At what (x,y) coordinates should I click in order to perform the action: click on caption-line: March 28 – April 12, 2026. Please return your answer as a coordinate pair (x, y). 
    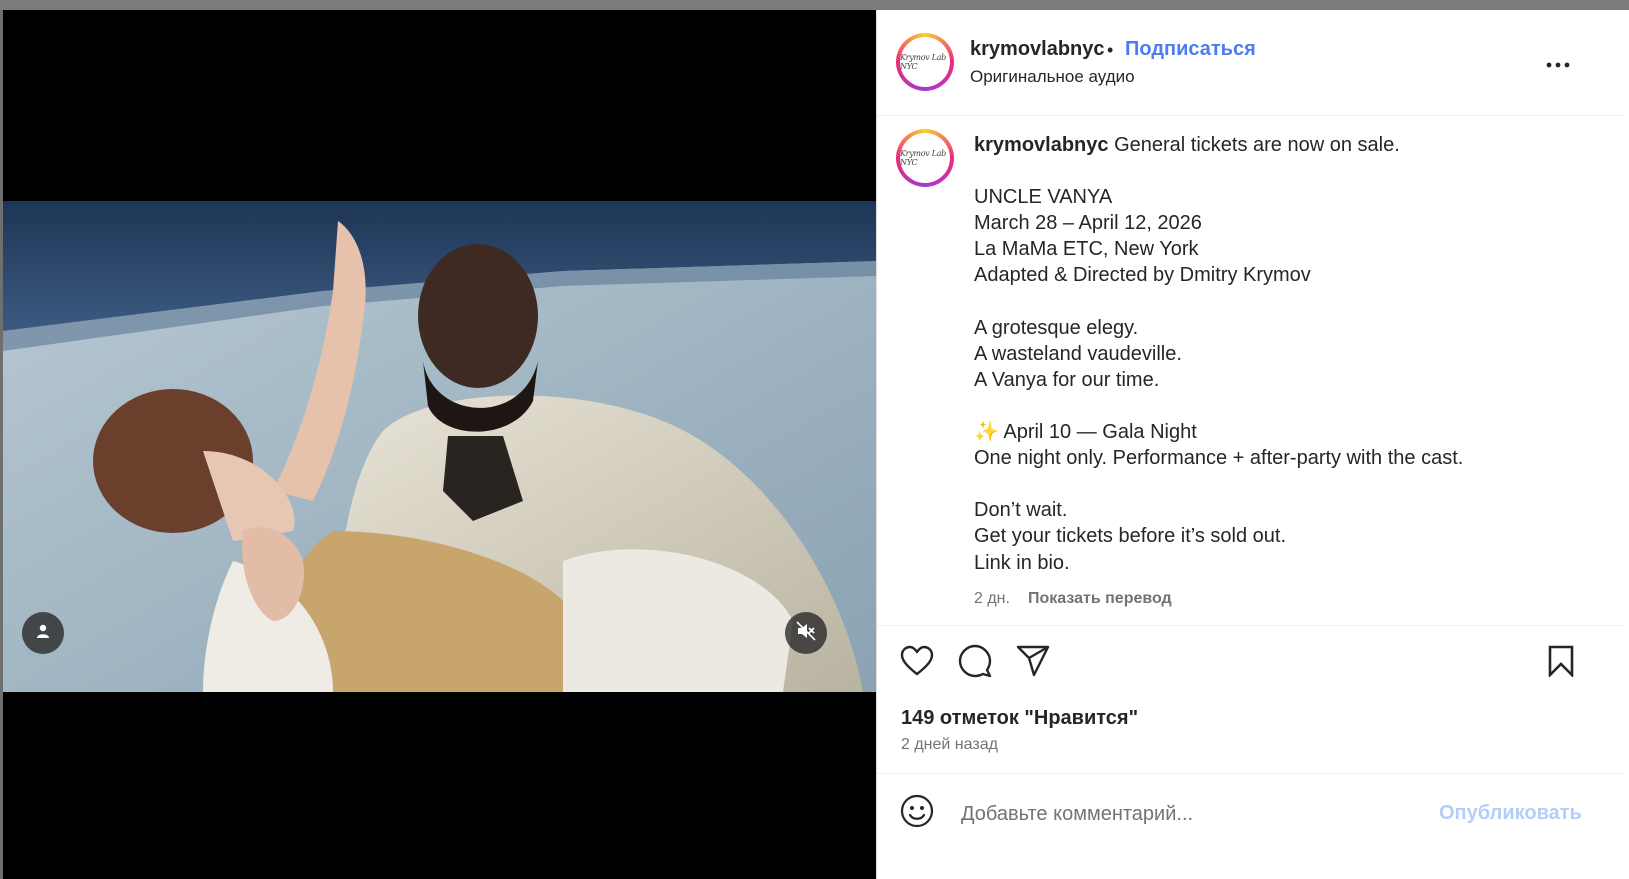
    Looking at the image, I should click on (1088, 223).